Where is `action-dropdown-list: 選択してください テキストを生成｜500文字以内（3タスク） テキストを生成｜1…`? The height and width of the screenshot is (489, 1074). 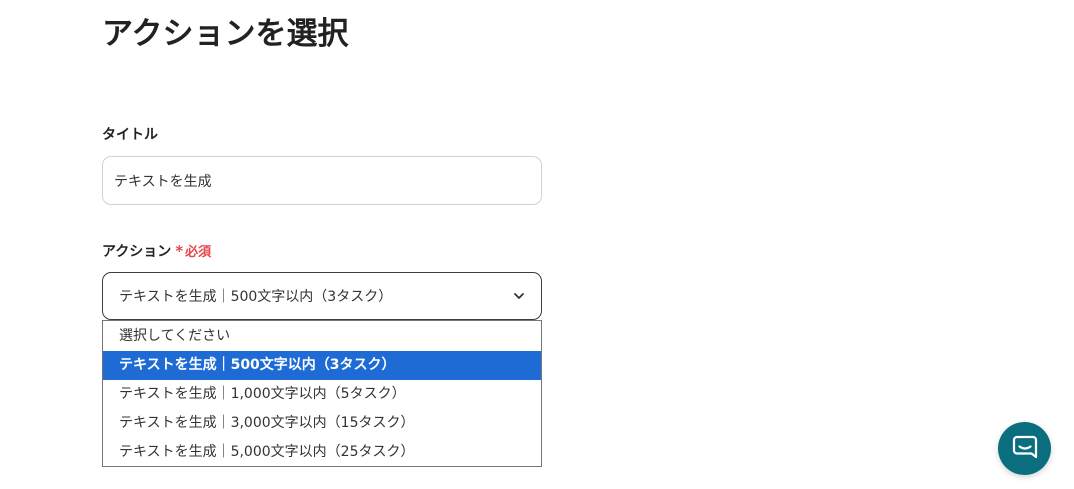 action-dropdown-list: 選択してください テキストを生成｜500文字以内（3タスク） テキストを生成｜1… is located at coordinates (322, 393).